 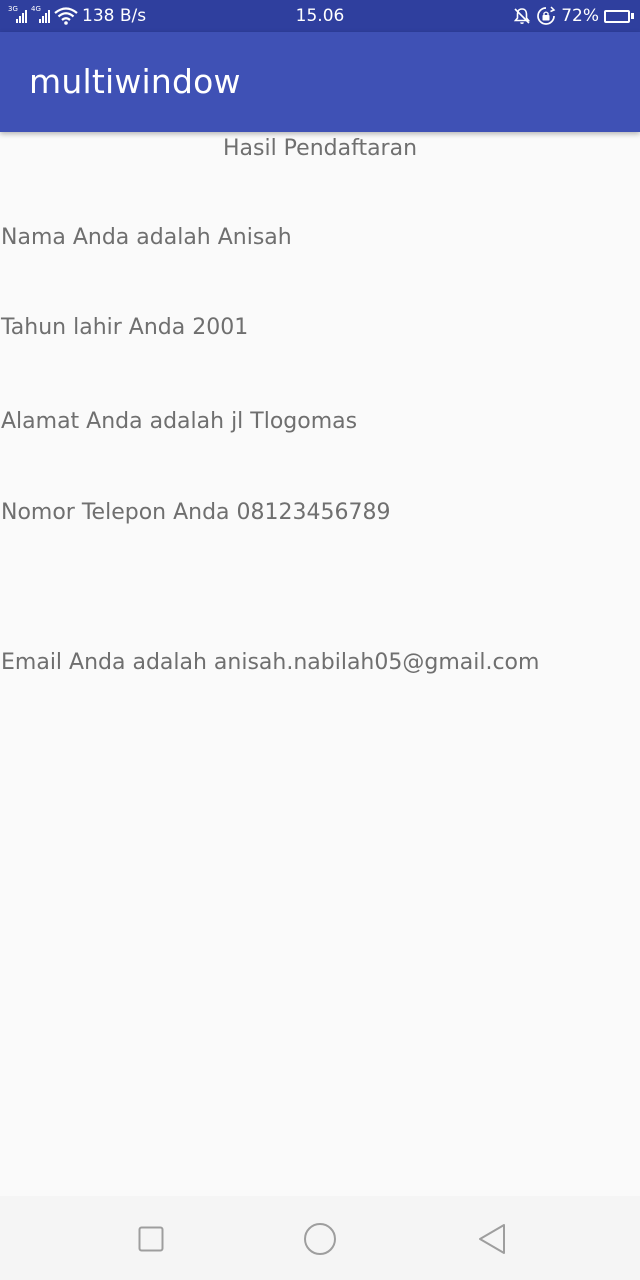 What do you see at coordinates (522, 16) in the screenshot?
I see `mute-icon` at bounding box center [522, 16].